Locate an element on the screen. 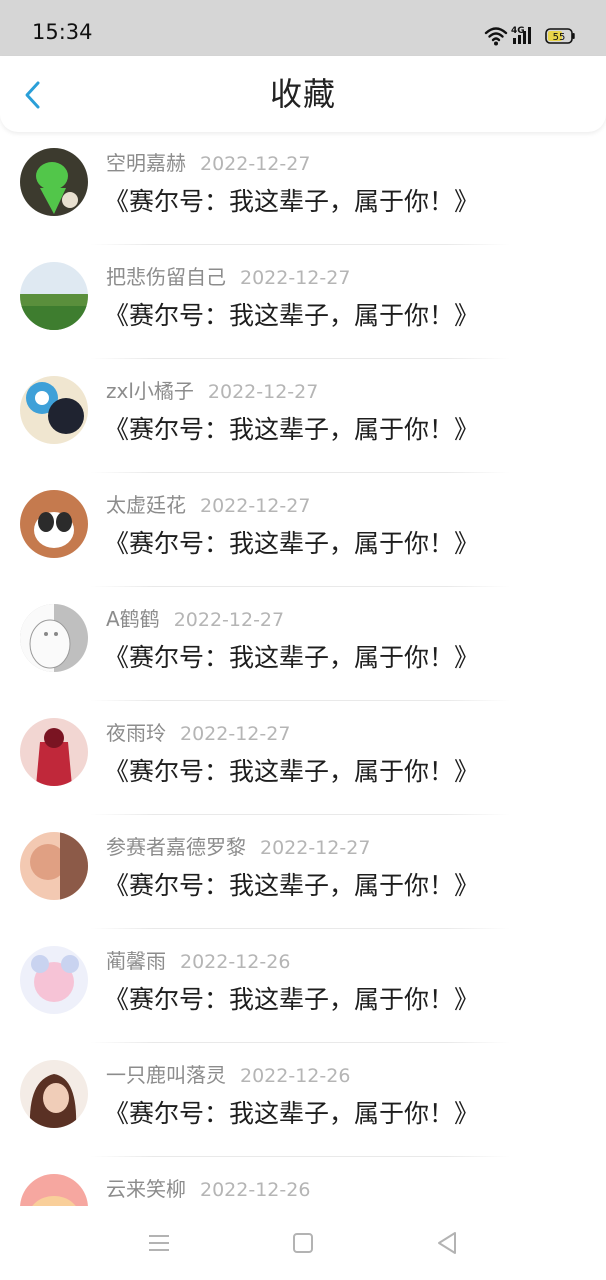 The width and height of the screenshot is (606, 1280). list-item: 参赛者嘉德罗黎 2022-12-27 《赛尔号：我这辈子，属于你！》 is located at coordinates (303, 872).